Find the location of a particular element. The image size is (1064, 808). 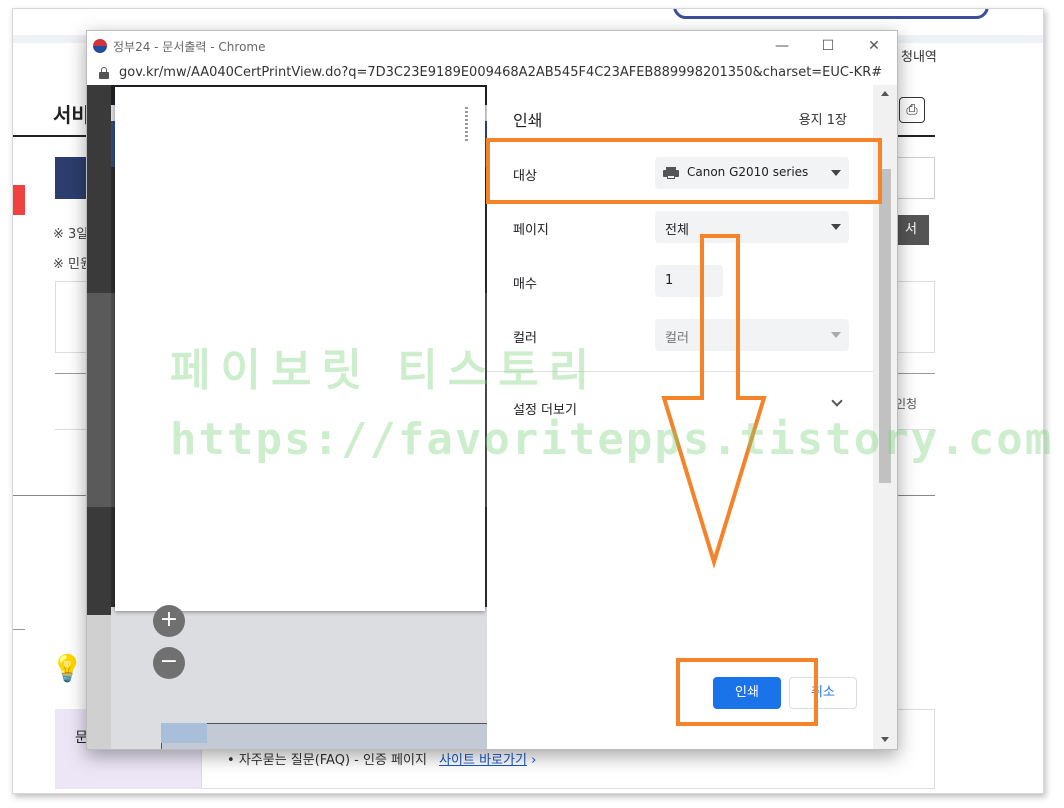

down-arrow-annotation-icon is located at coordinates (714, 401).